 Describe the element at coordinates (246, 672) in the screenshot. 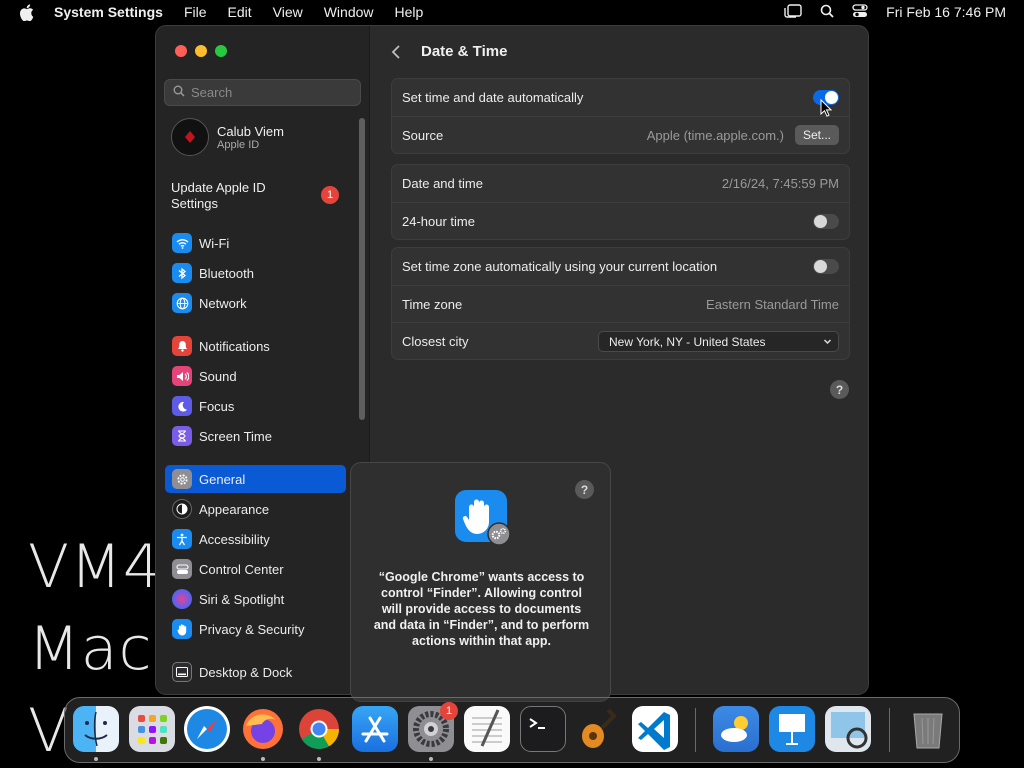

I see `sidebar-item-label: Desktop & Dock` at that location.